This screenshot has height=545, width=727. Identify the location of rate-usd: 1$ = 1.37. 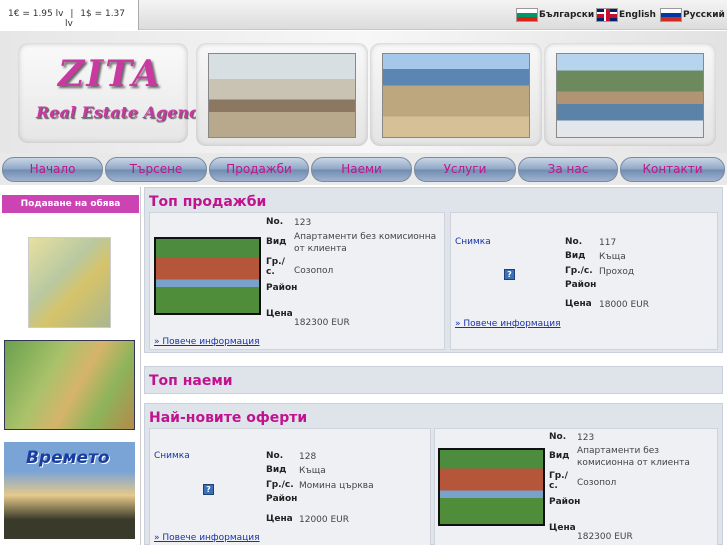
(103, 14).